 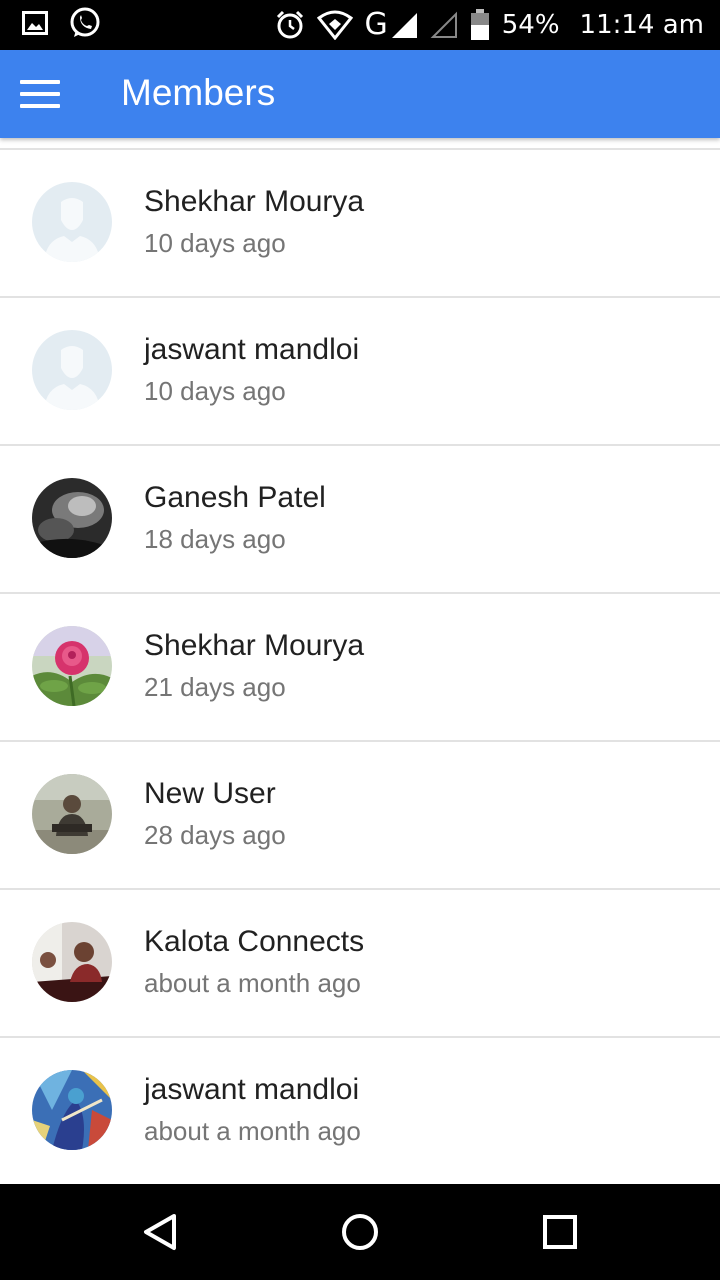 What do you see at coordinates (641, 25) in the screenshot?
I see `clock: 11:14 am` at bounding box center [641, 25].